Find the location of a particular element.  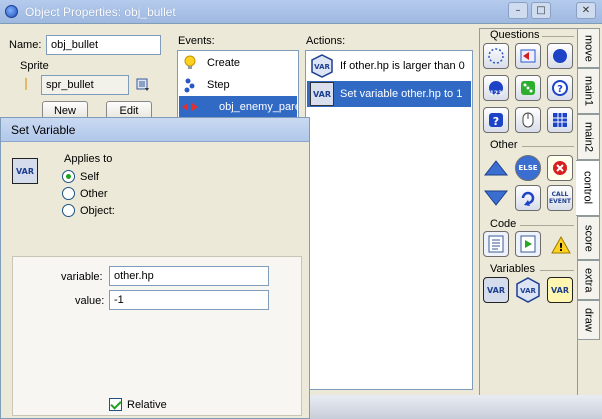

test-instance-icon is located at coordinates (528, 56).